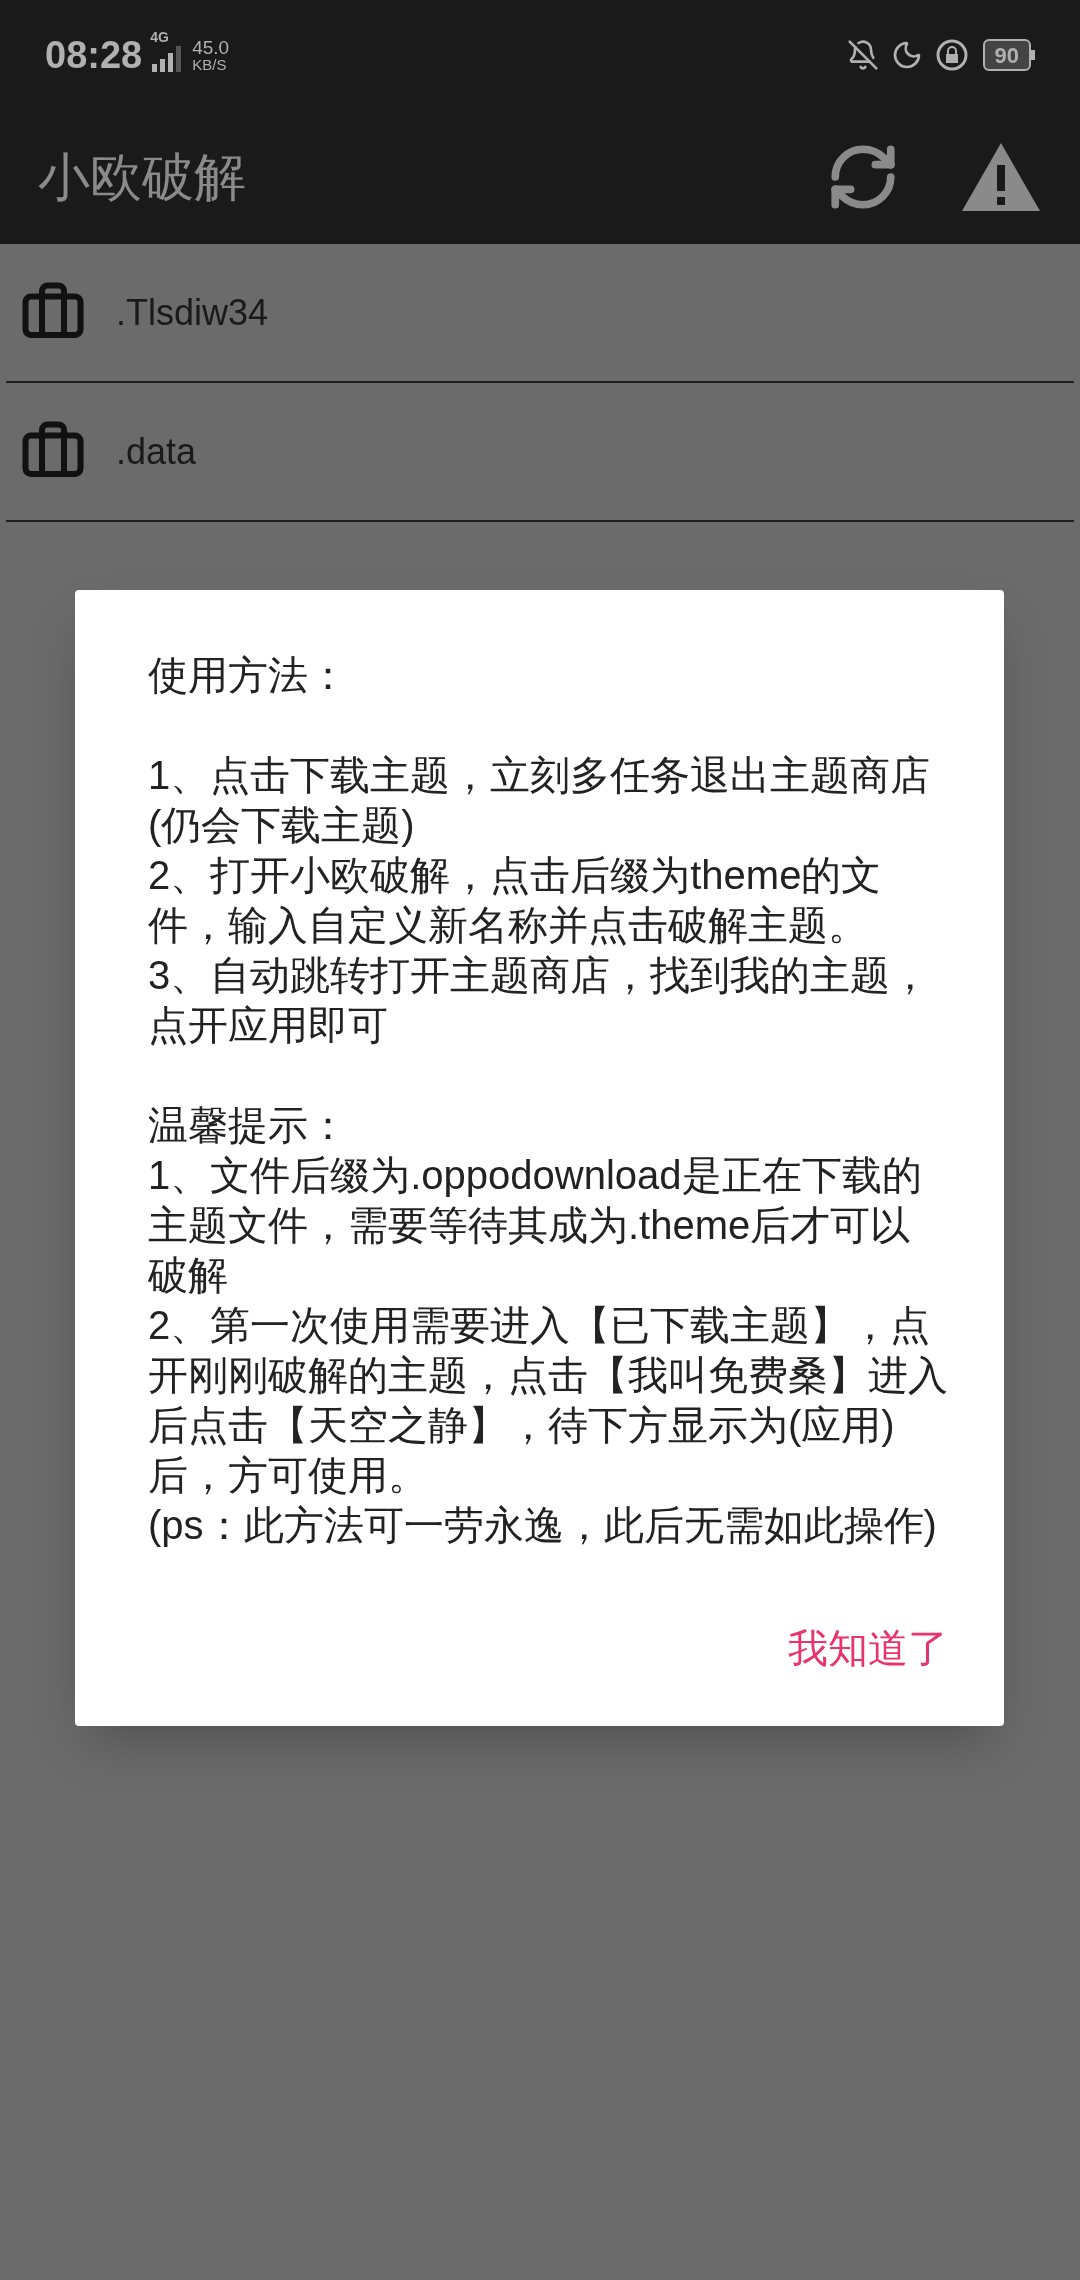 This screenshot has width=1080, height=2280. What do you see at coordinates (1001, 177) in the screenshot?
I see `warning-icon` at bounding box center [1001, 177].